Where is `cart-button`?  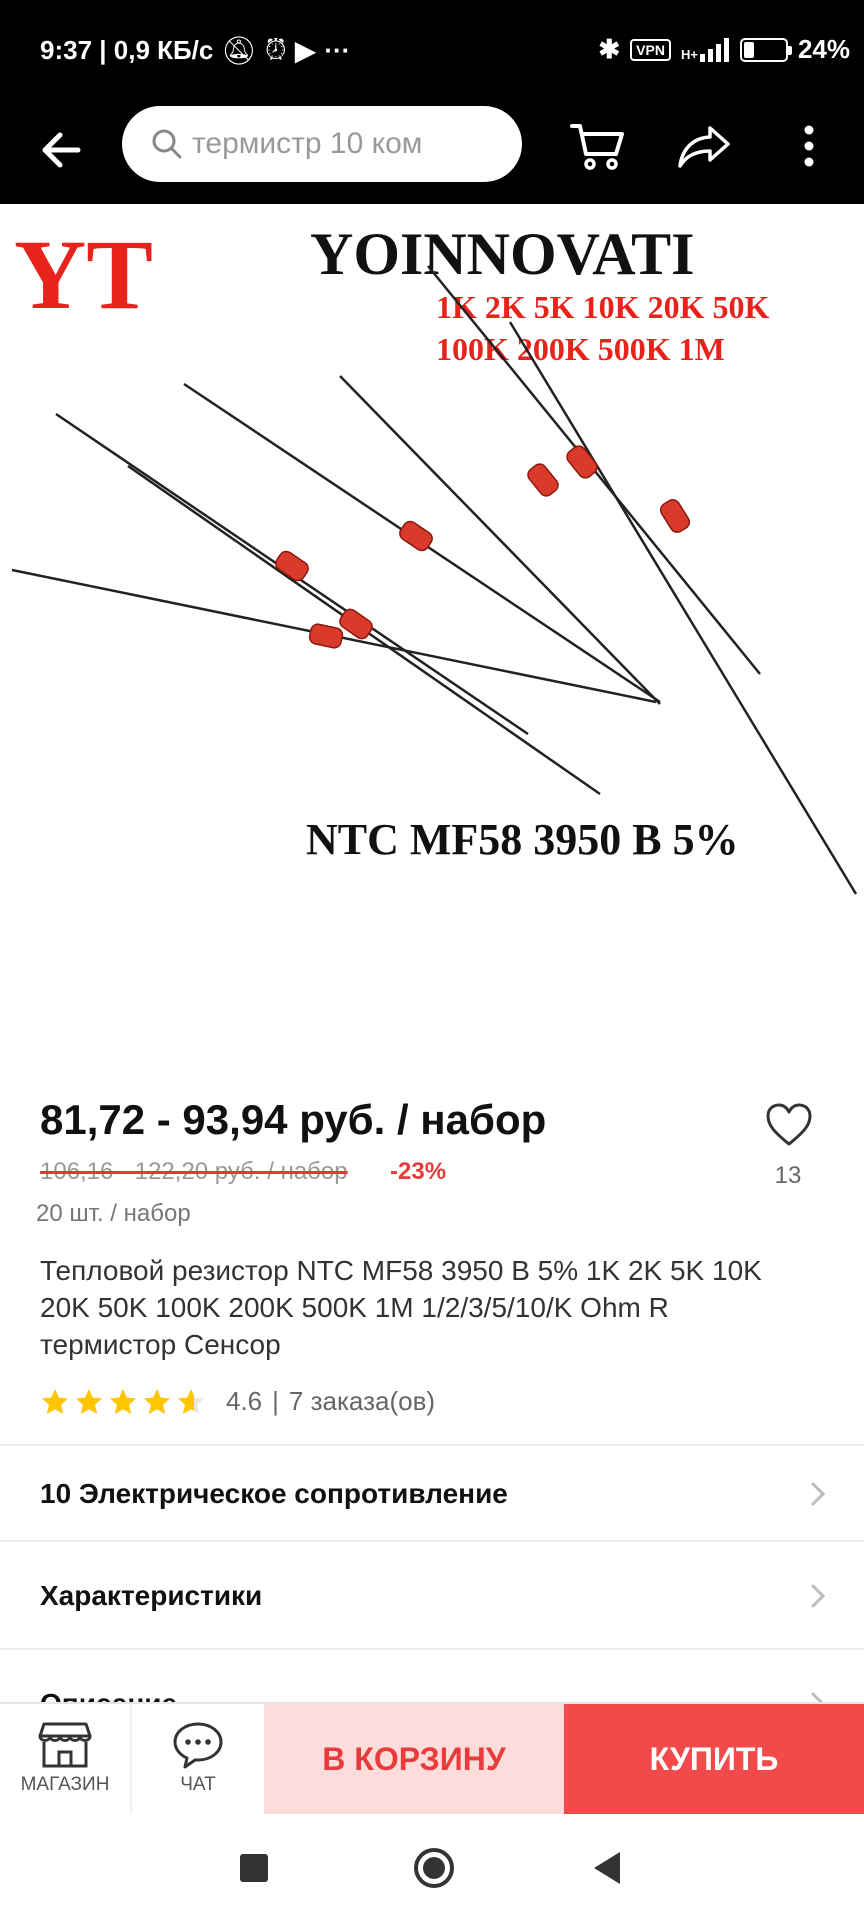 cart-button is located at coordinates (598, 146).